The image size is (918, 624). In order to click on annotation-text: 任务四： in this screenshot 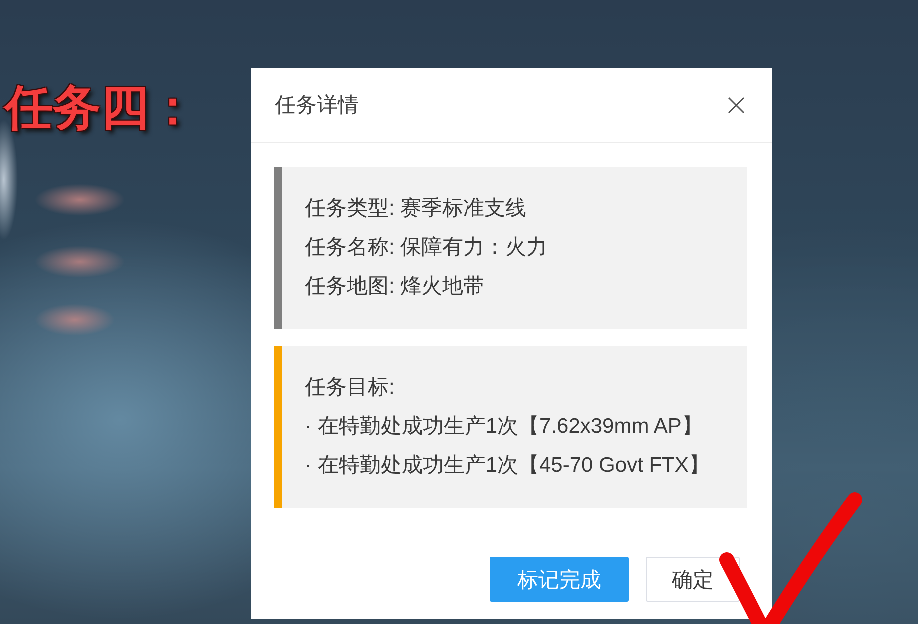, I will do `click(101, 109)`.